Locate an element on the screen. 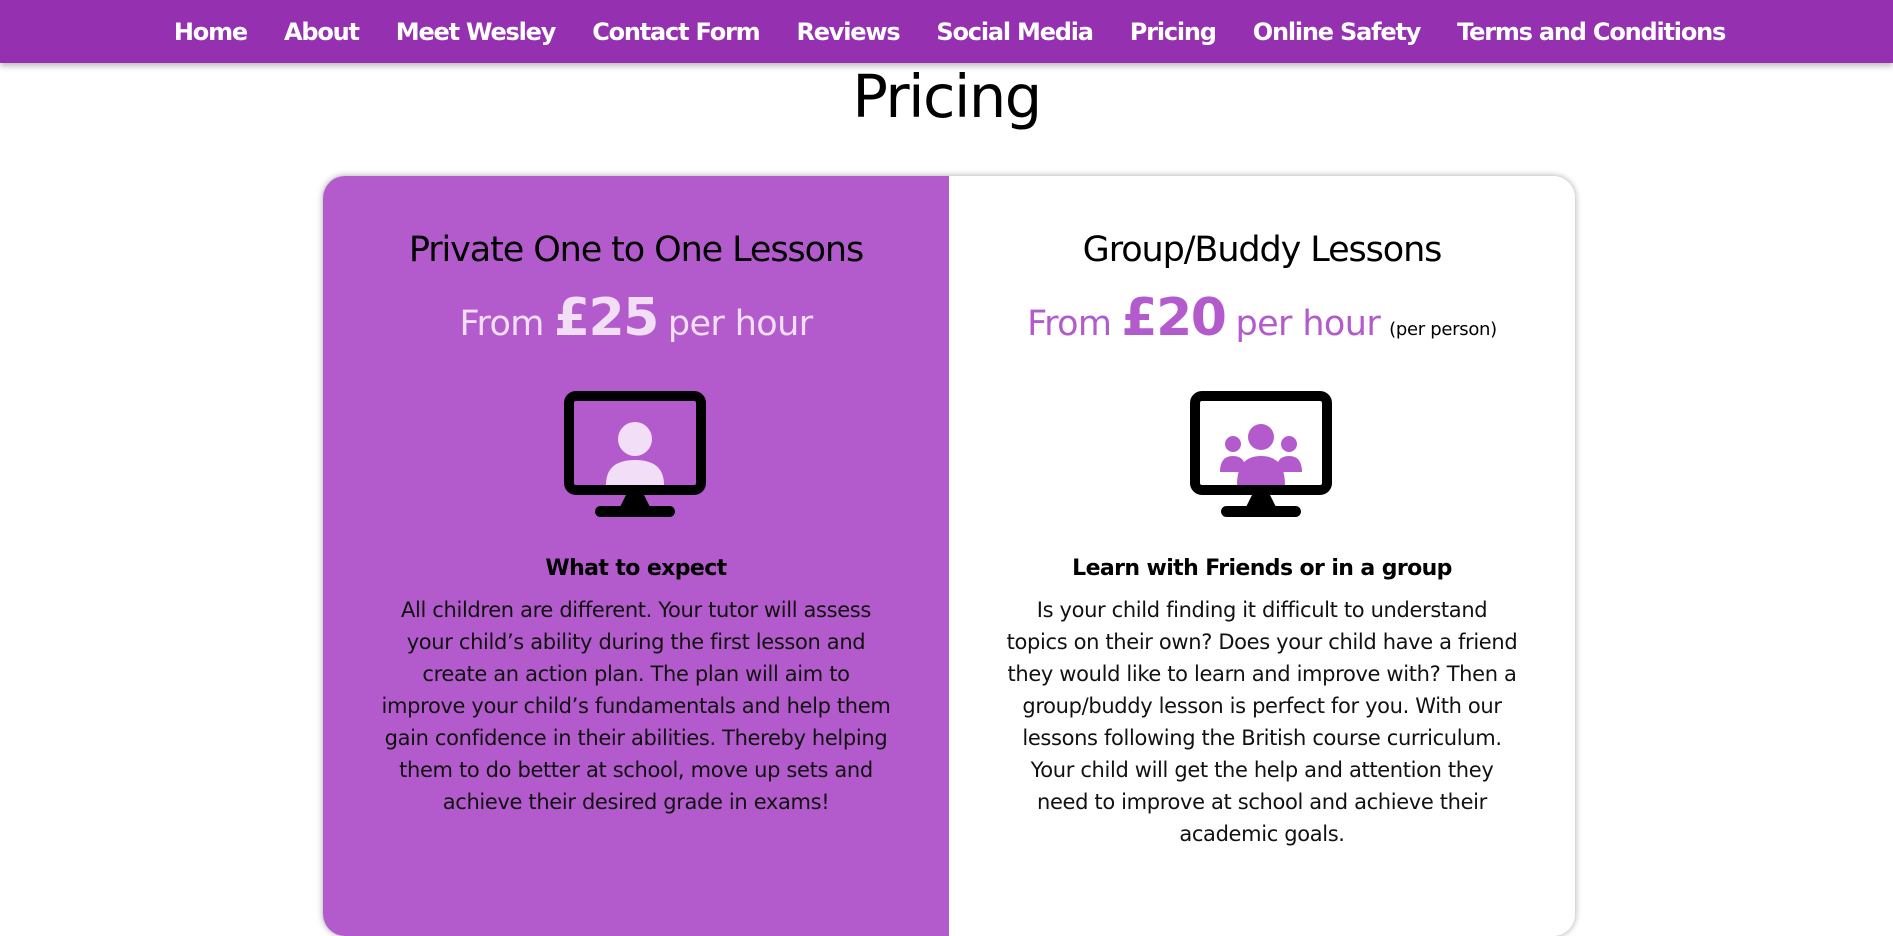 This screenshot has height=936, width=1893. card-title: Private One to One Lessons is located at coordinates (636, 250).